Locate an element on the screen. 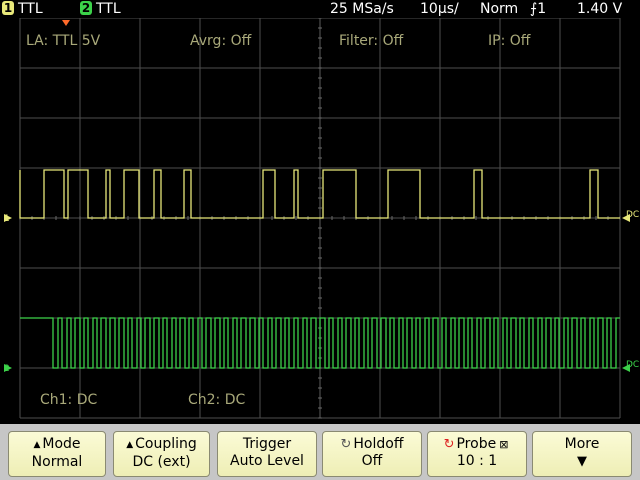 The image size is (640, 480). ip-label: IP: Off is located at coordinates (509, 41).